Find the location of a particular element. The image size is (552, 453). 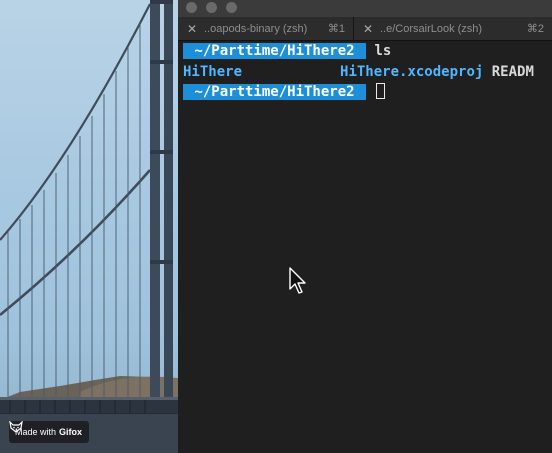

terminal-line: ~/Parttime/HiThere2 is located at coordinates (284, 92).